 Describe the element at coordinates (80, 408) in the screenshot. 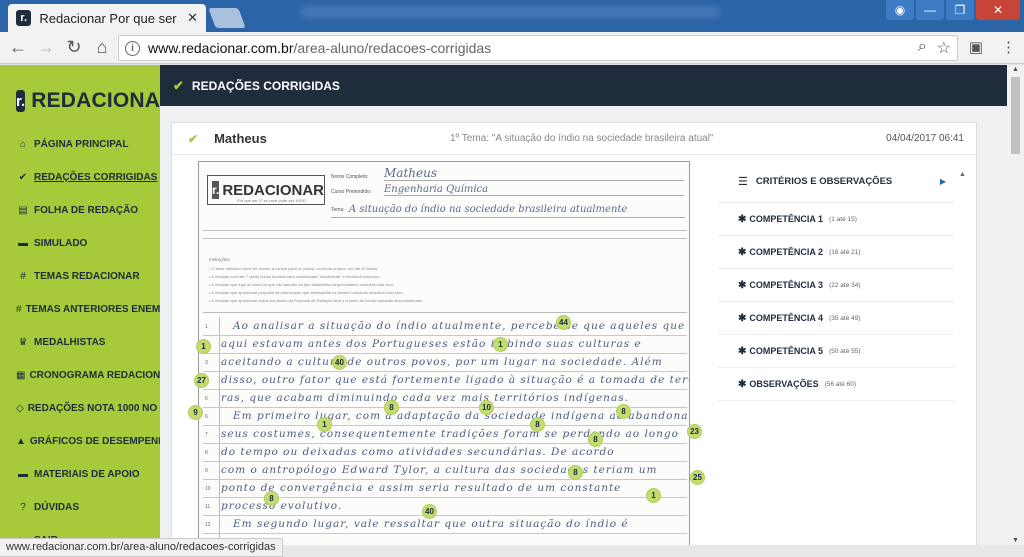

I see `sidebar-item-redacoes-nota-1000: ◇REDAÇÕES NOTA 1000 NO ENEM` at that location.